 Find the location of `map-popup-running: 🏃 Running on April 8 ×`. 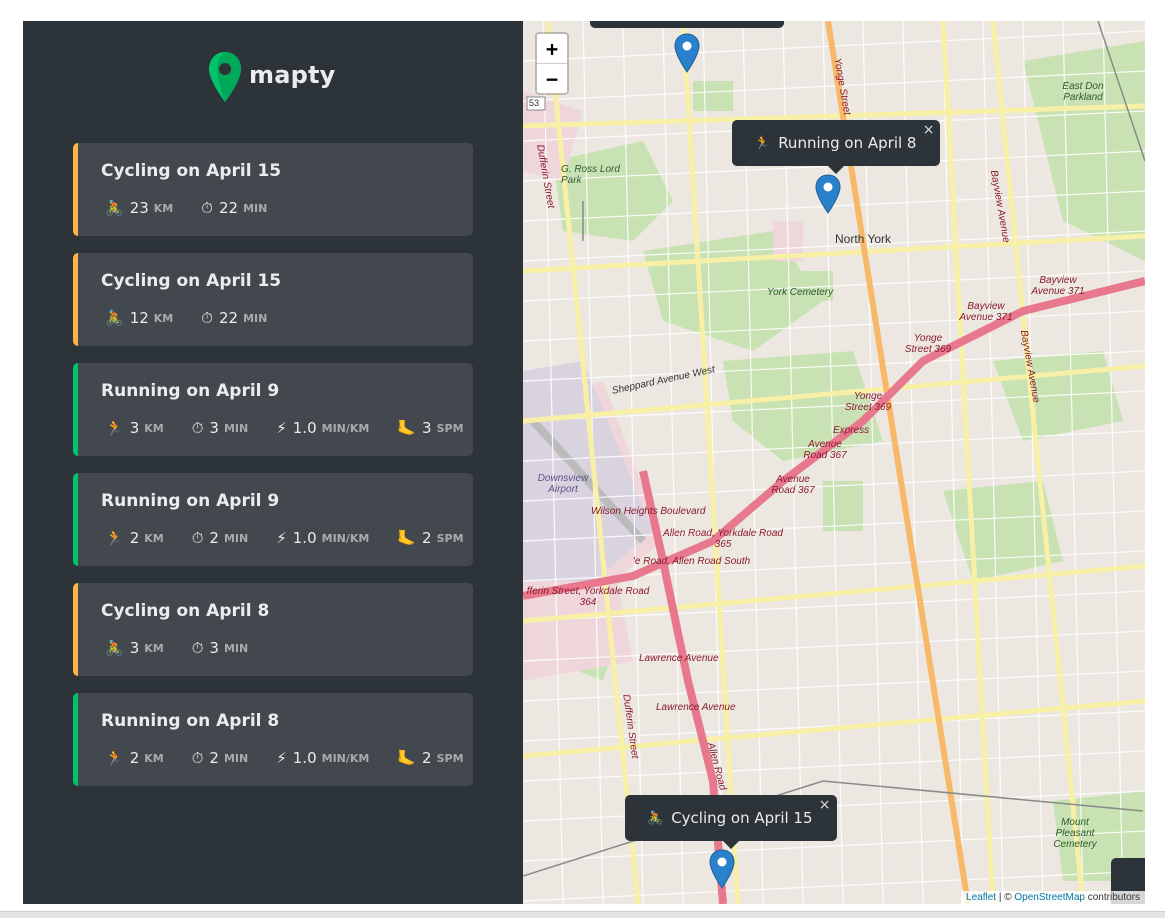

map-popup-running: 🏃 Running on April 8 × is located at coordinates (836, 147).